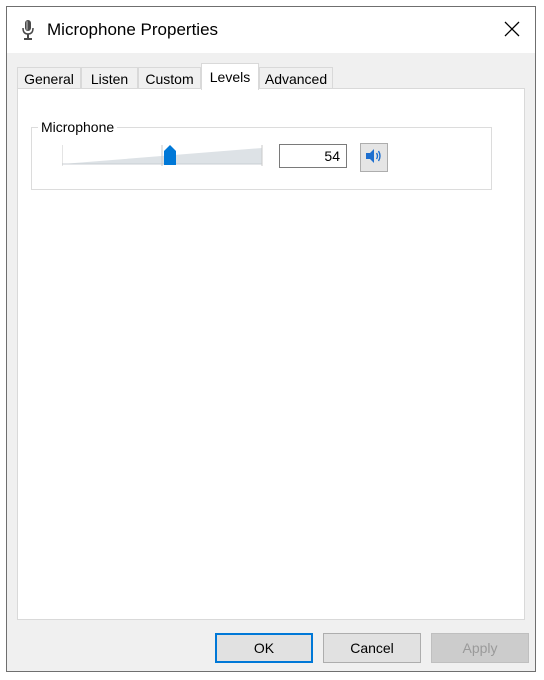 This screenshot has height=680, width=544. What do you see at coordinates (78, 127) in the screenshot?
I see `group-label: Microphone` at bounding box center [78, 127].